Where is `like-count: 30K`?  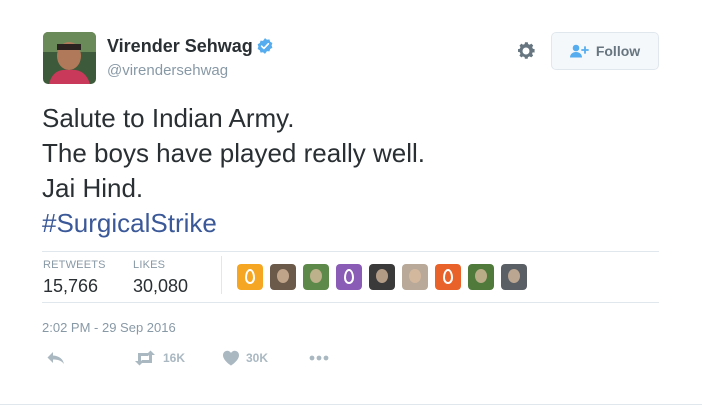 like-count: 30K is located at coordinates (257, 358).